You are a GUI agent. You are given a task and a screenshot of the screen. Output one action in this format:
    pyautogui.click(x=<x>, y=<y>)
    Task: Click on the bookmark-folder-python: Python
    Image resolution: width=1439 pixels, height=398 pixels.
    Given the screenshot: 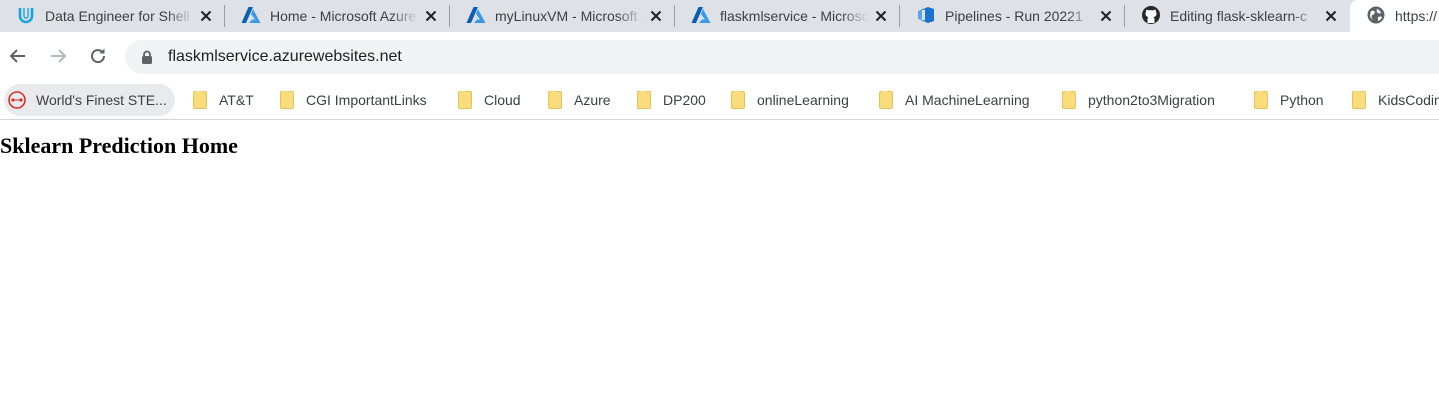 What is the action you would take?
    pyautogui.click(x=1288, y=100)
    